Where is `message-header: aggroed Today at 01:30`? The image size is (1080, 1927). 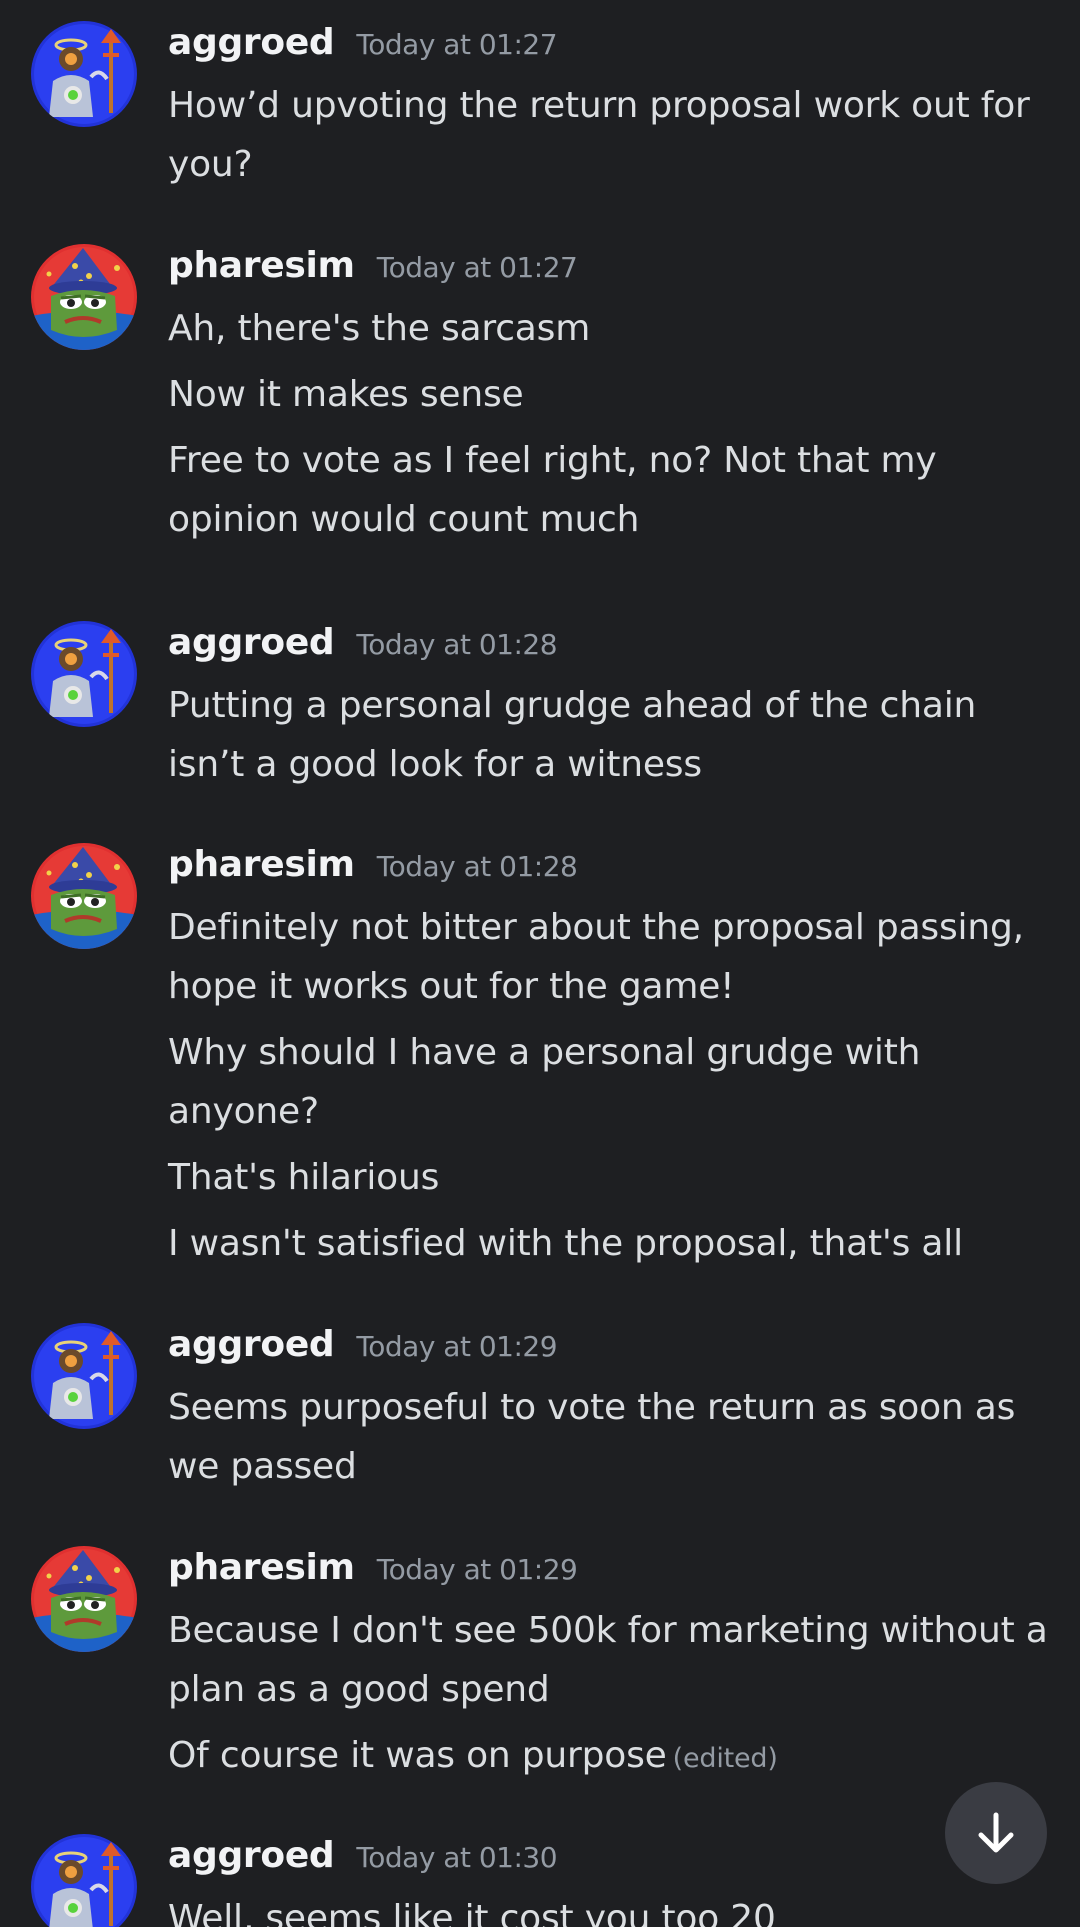
message-header: aggroed Today at 01:30 is located at coordinates (363, 1863).